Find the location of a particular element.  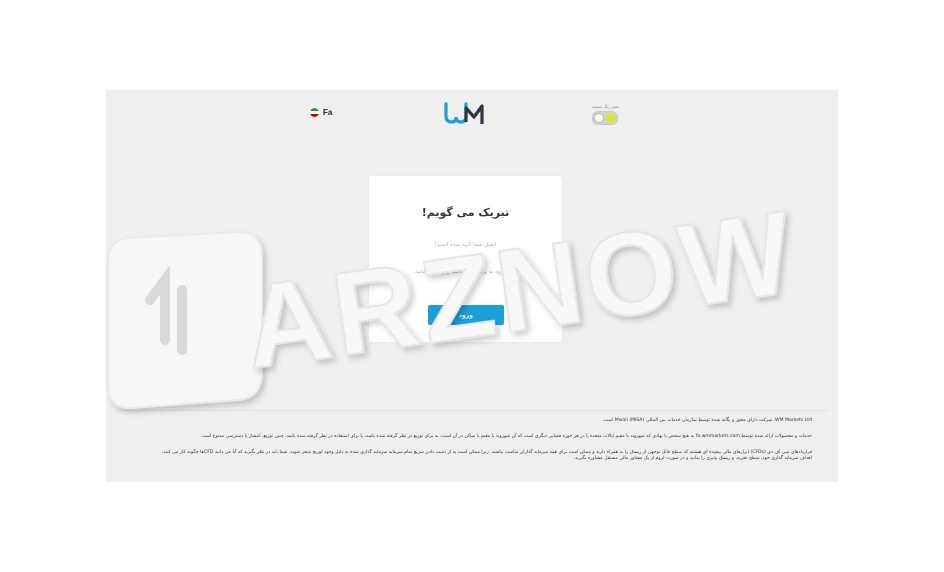

toggle-sun-icon is located at coordinates (611, 118).